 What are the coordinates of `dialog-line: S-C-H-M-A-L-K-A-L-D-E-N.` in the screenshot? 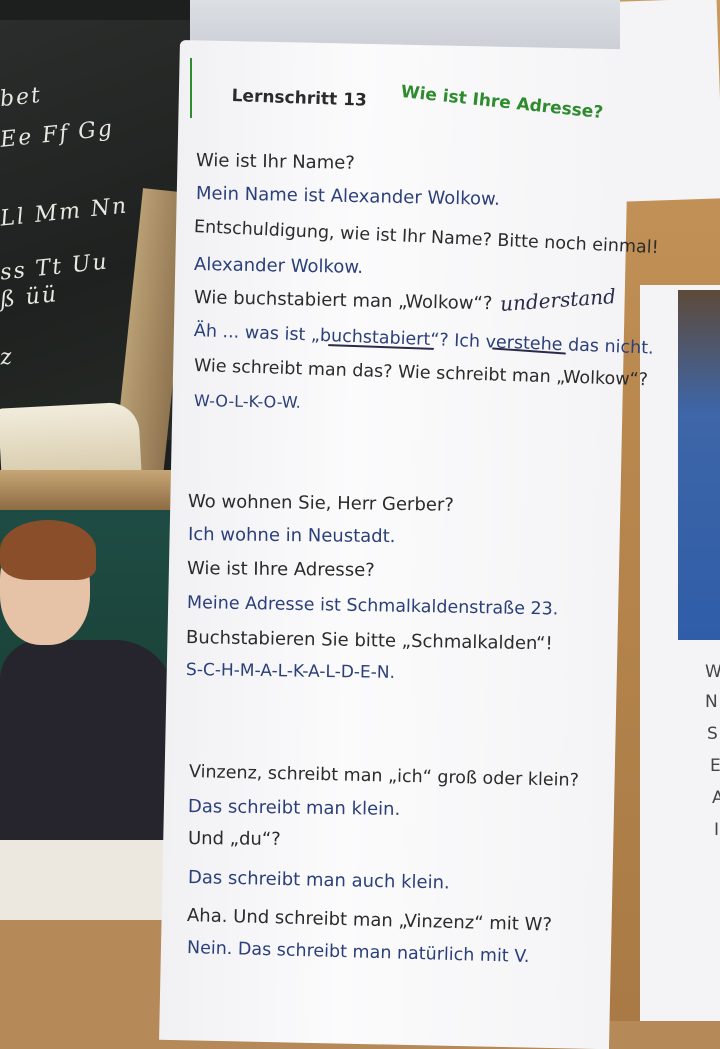 It's located at (290, 671).